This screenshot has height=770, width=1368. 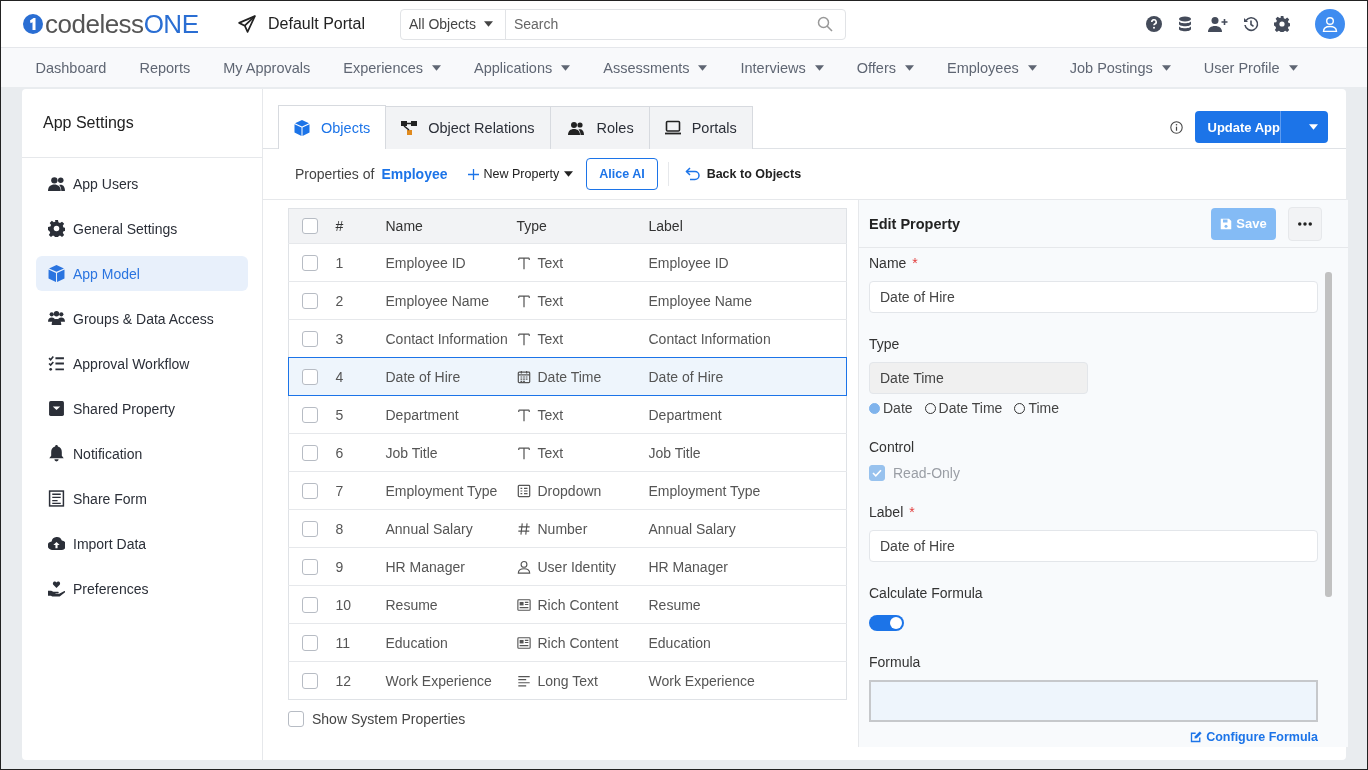 What do you see at coordinates (142, 363) in the screenshot?
I see `sidebar-item: Approval Workflow` at bounding box center [142, 363].